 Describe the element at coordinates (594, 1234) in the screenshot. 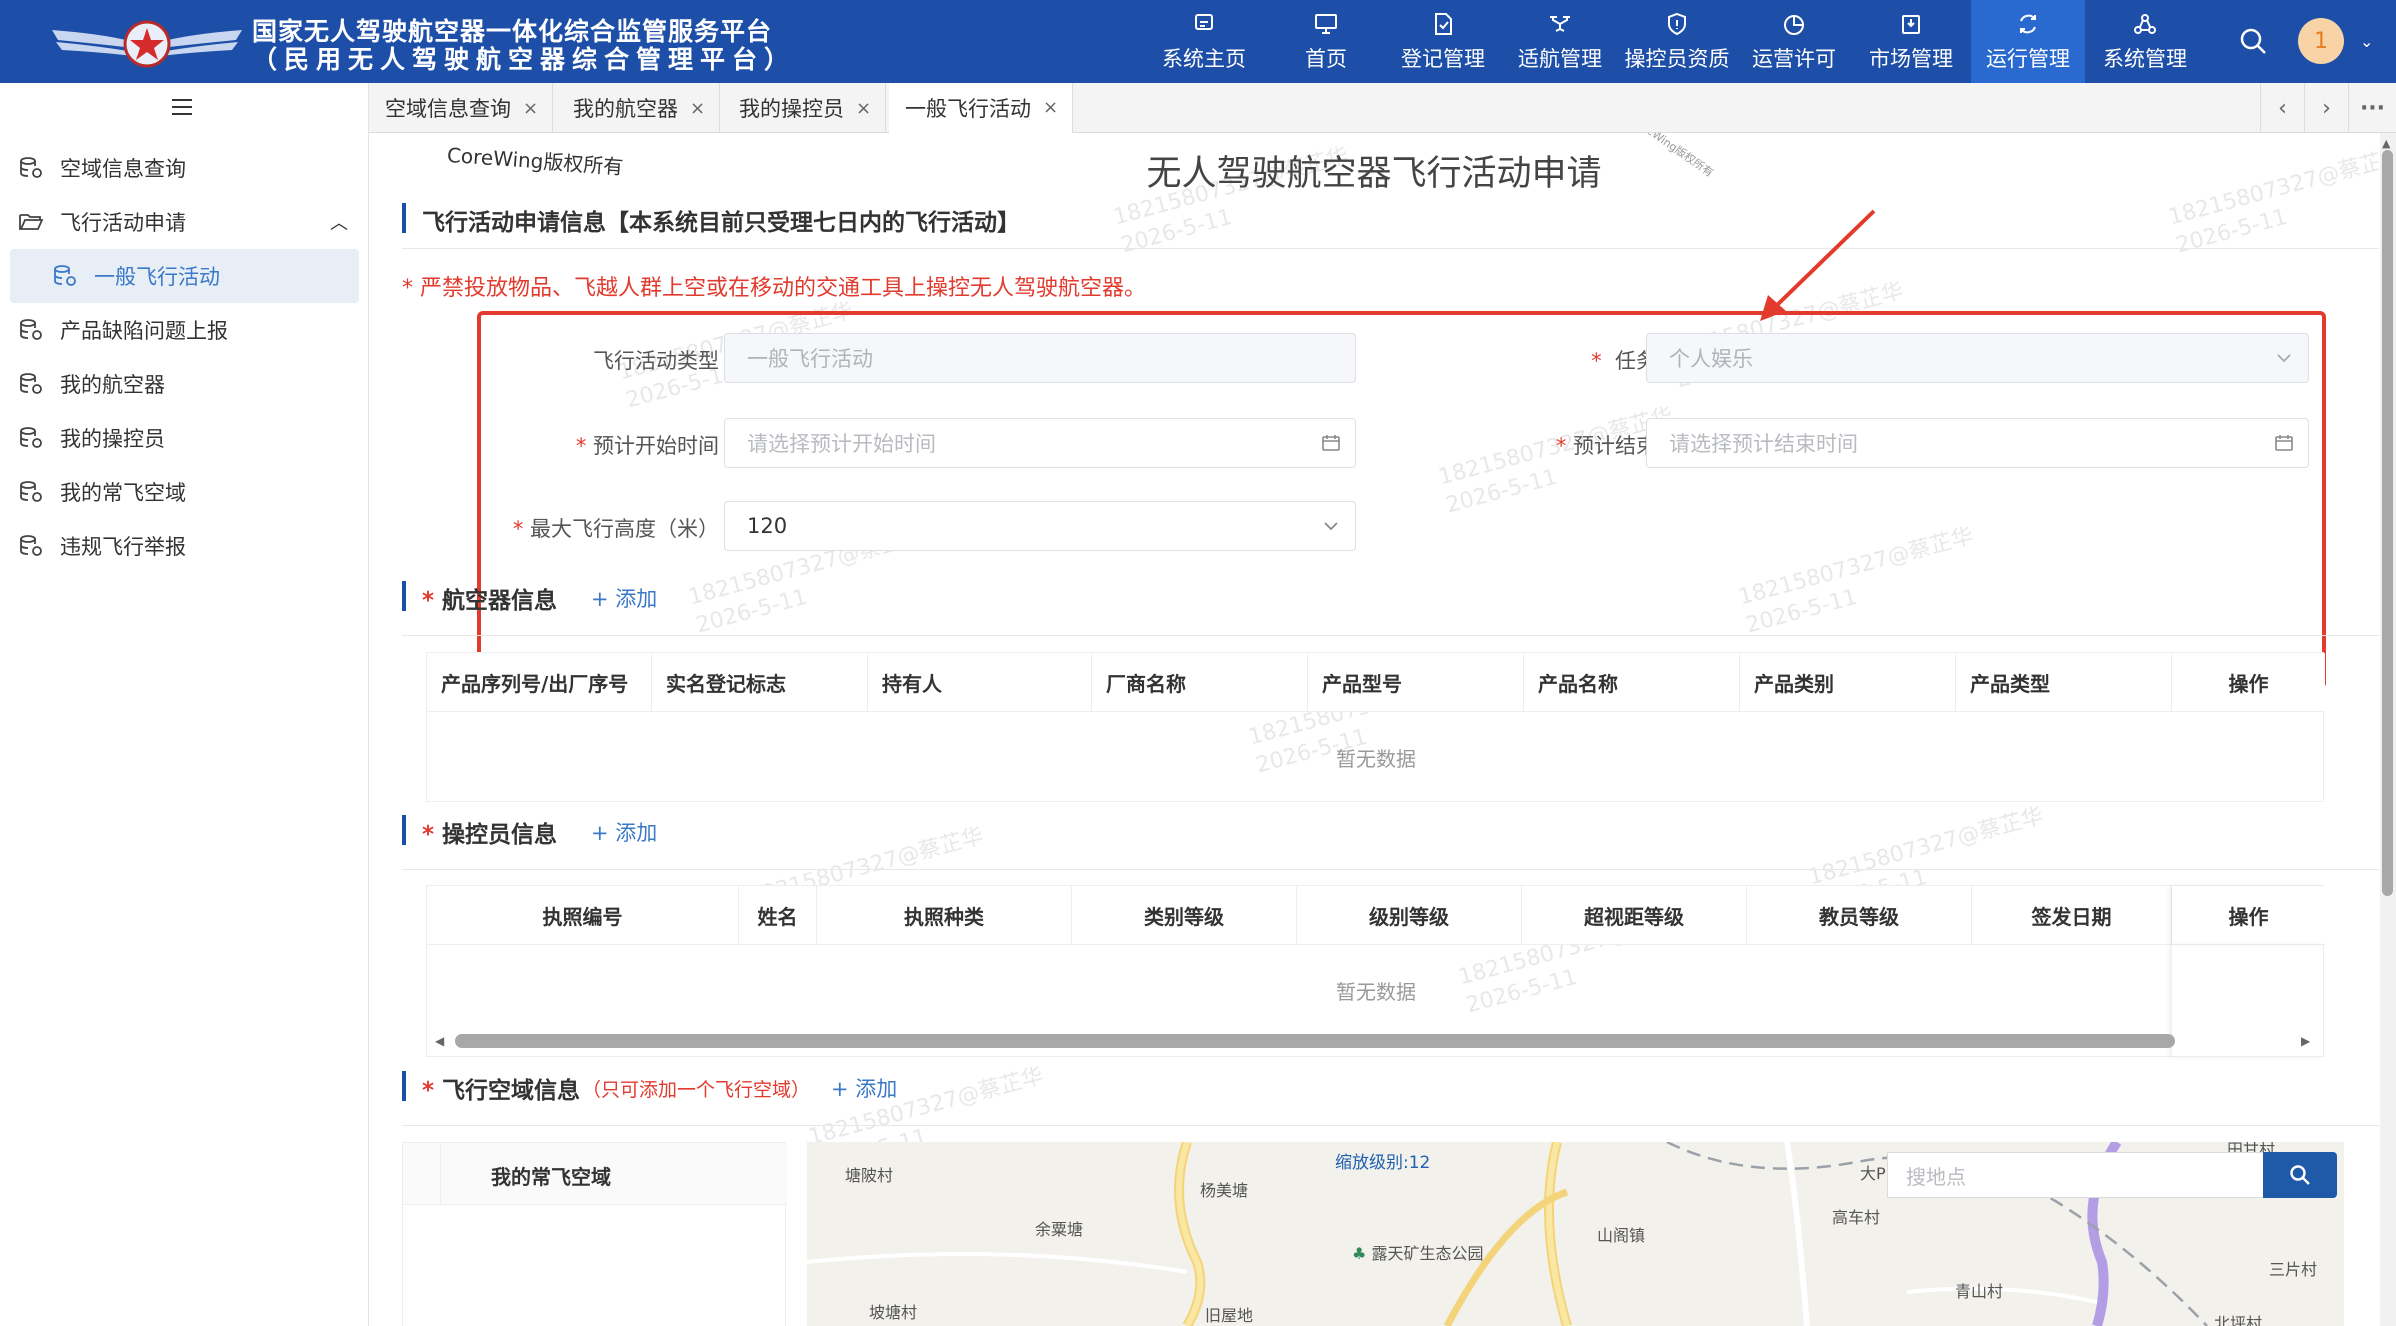

I see `frequent-airspace-list: 我的常飞空域` at that location.